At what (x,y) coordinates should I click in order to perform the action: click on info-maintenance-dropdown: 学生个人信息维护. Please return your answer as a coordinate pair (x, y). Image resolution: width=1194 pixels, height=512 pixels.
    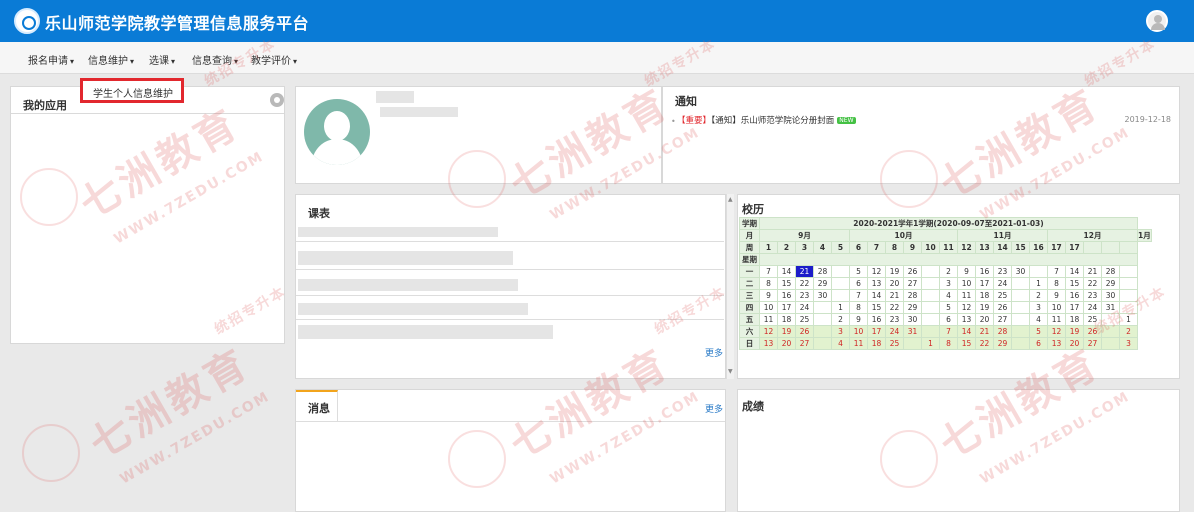
    Looking at the image, I should click on (132, 90).